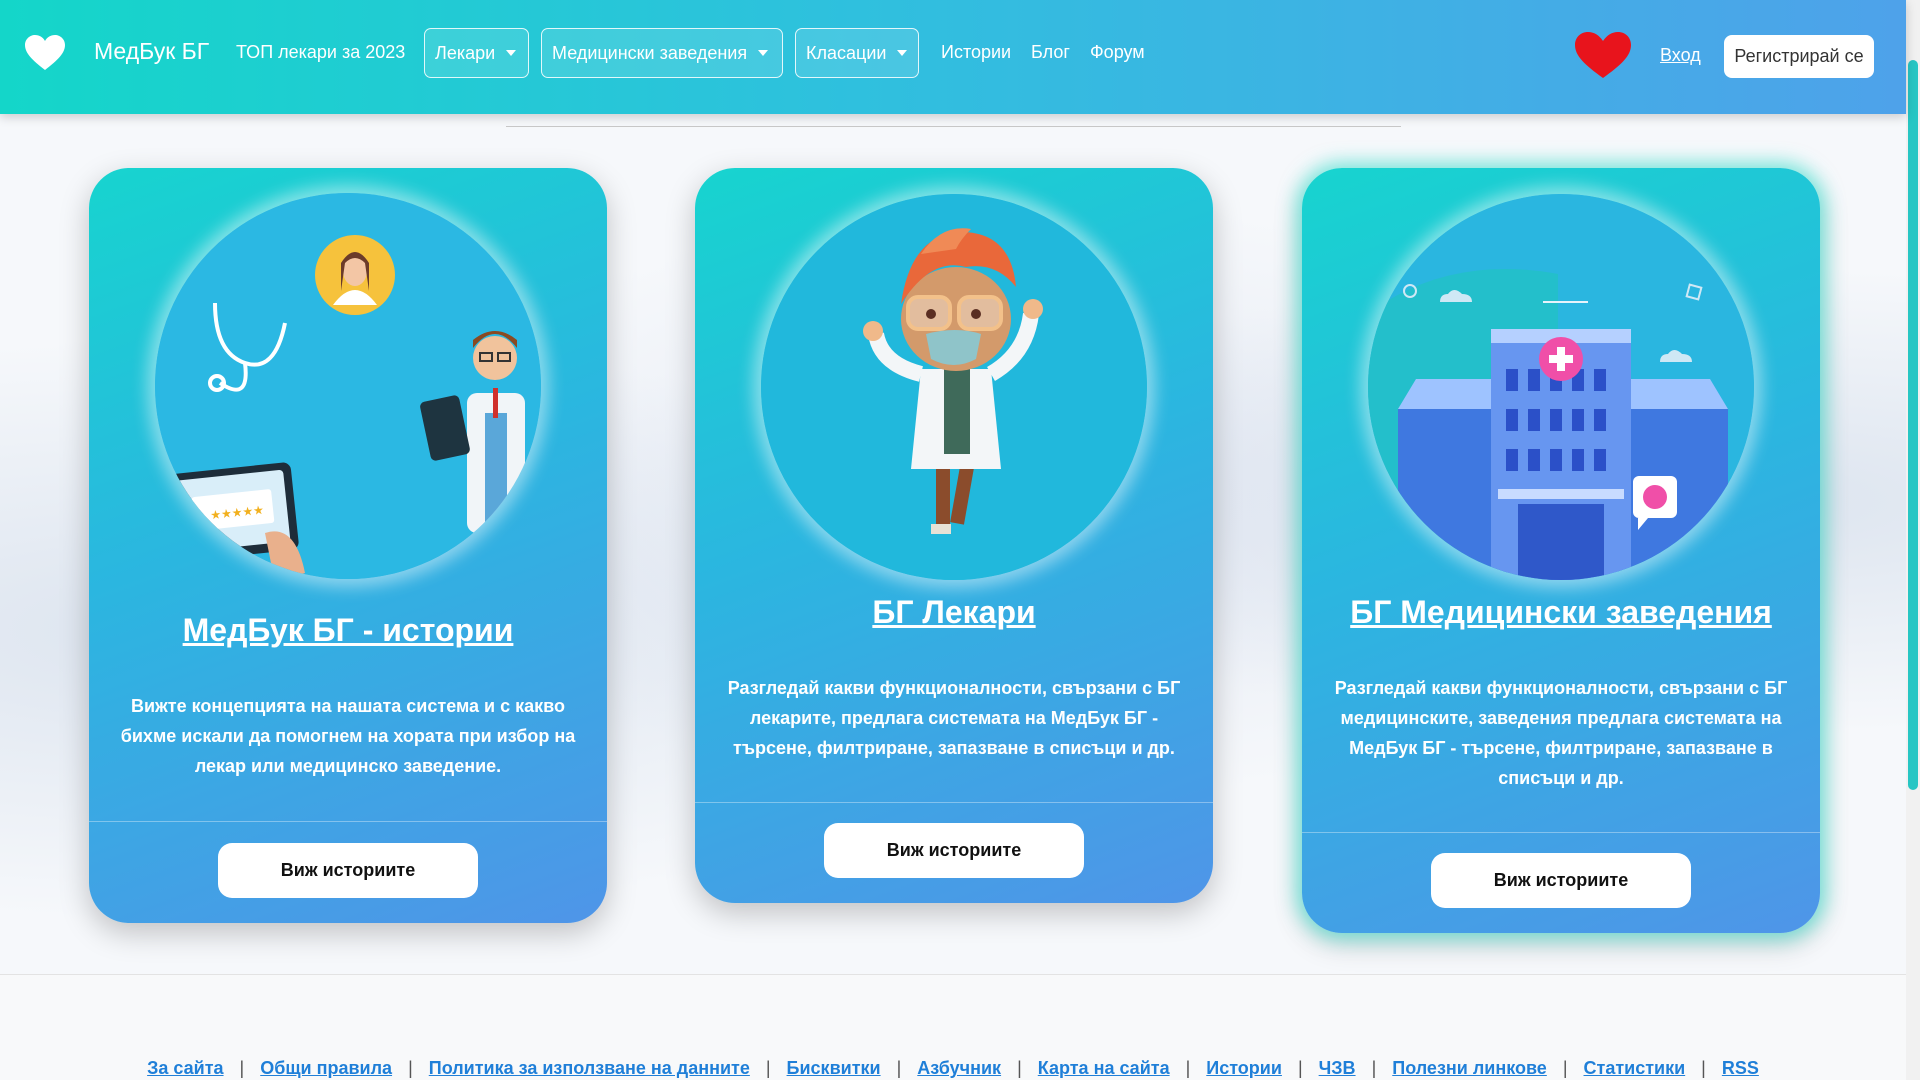  What do you see at coordinates (348, 630) in the screenshot?
I see `card-title: МедБук БГ - истории` at bounding box center [348, 630].